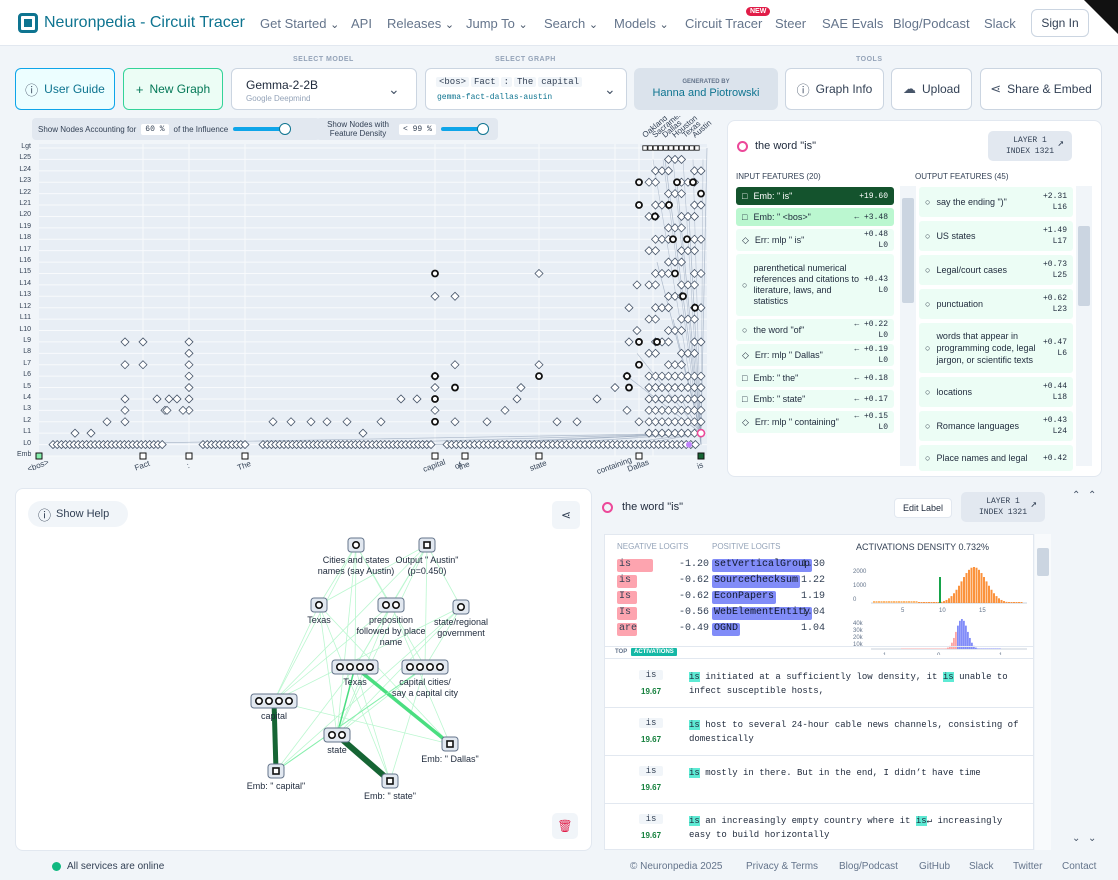  Describe the element at coordinates (188, 465) in the screenshot. I see `prompt-token-label: :` at that location.